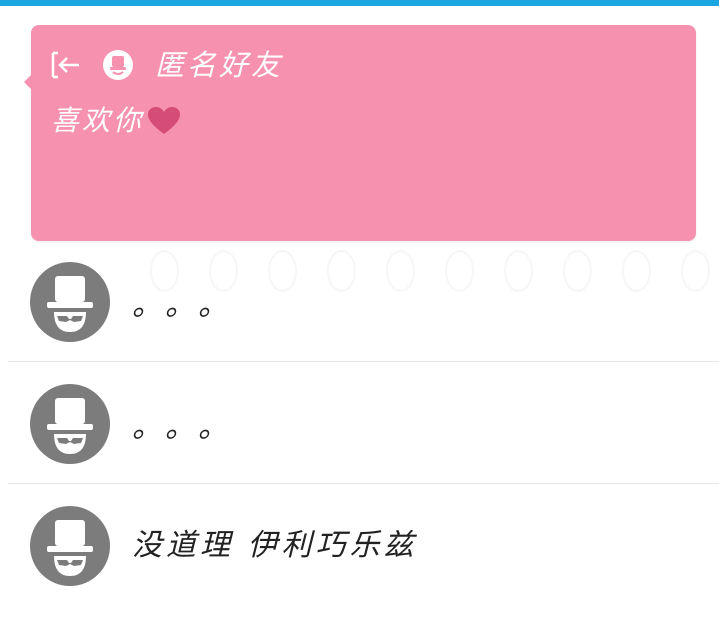 This screenshot has height=624, width=719. I want to click on anonymous-hat-icon, so click(118, 65).